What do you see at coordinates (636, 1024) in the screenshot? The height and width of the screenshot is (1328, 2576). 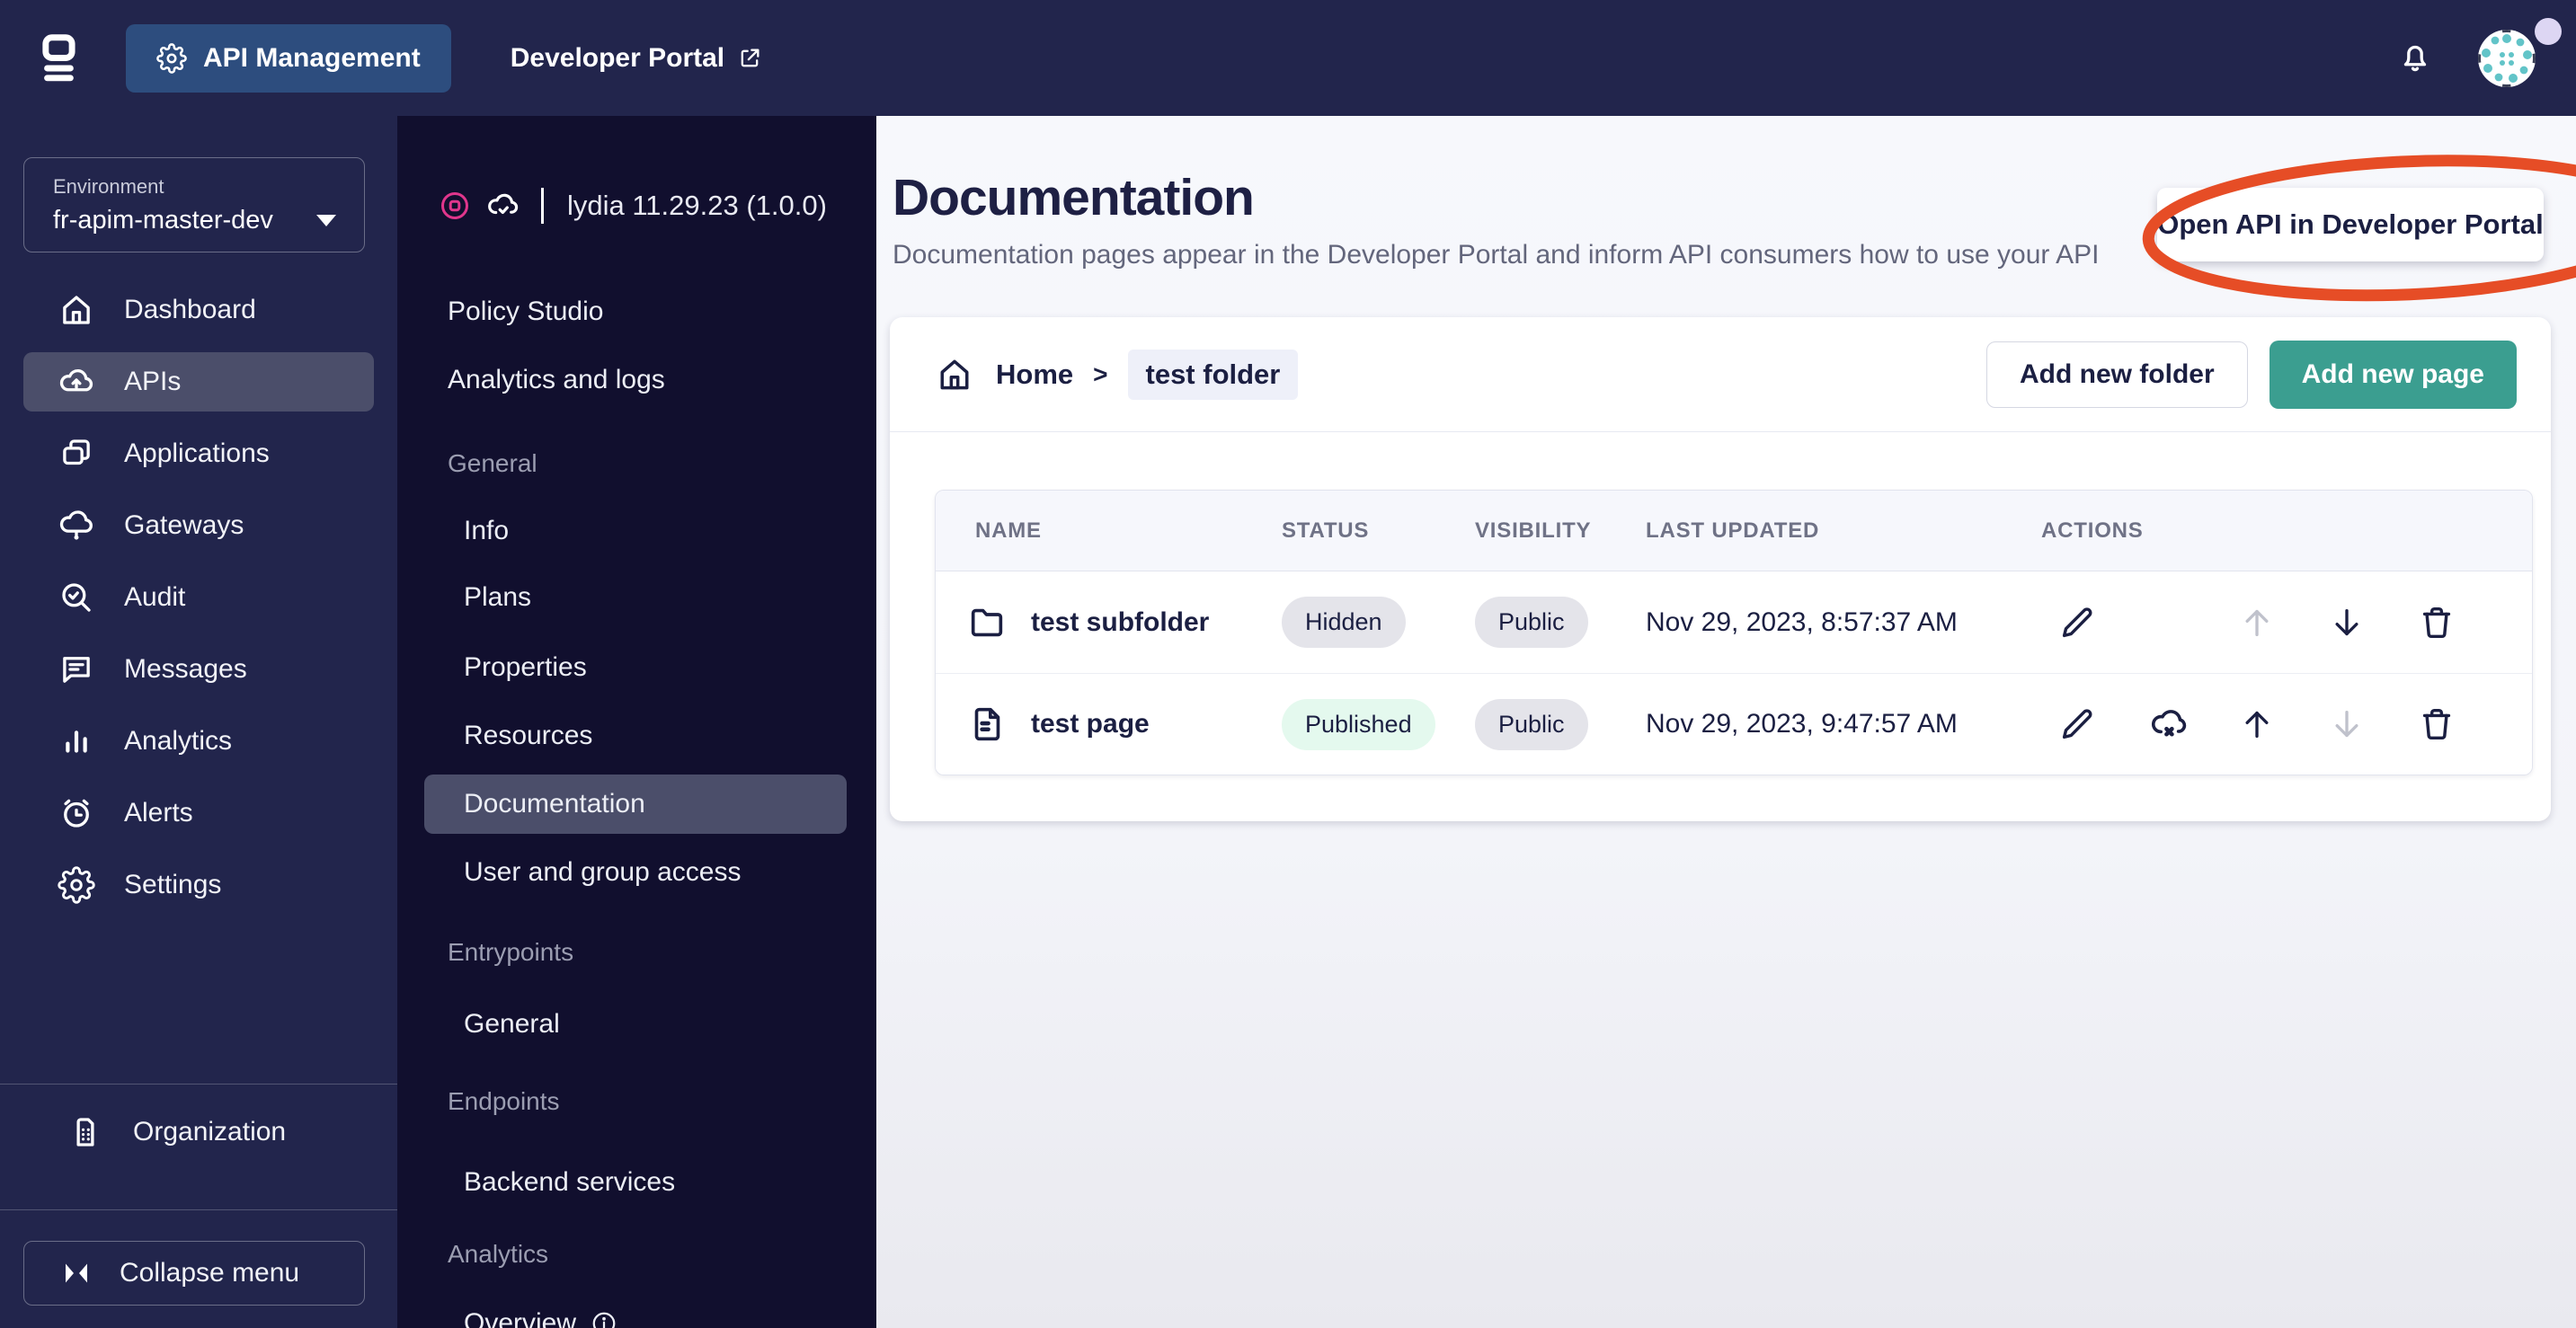 I see `api-menu-item-entrypoints-general: General` at bounding box center [636, 1024].